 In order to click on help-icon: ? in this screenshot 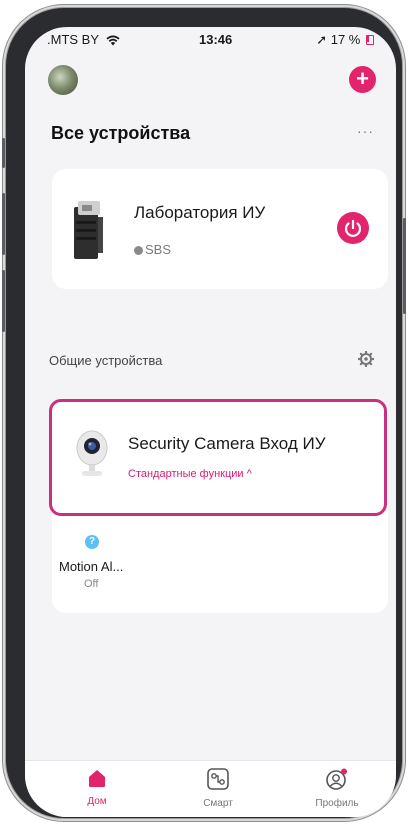, I will do `click(92, 542)`.